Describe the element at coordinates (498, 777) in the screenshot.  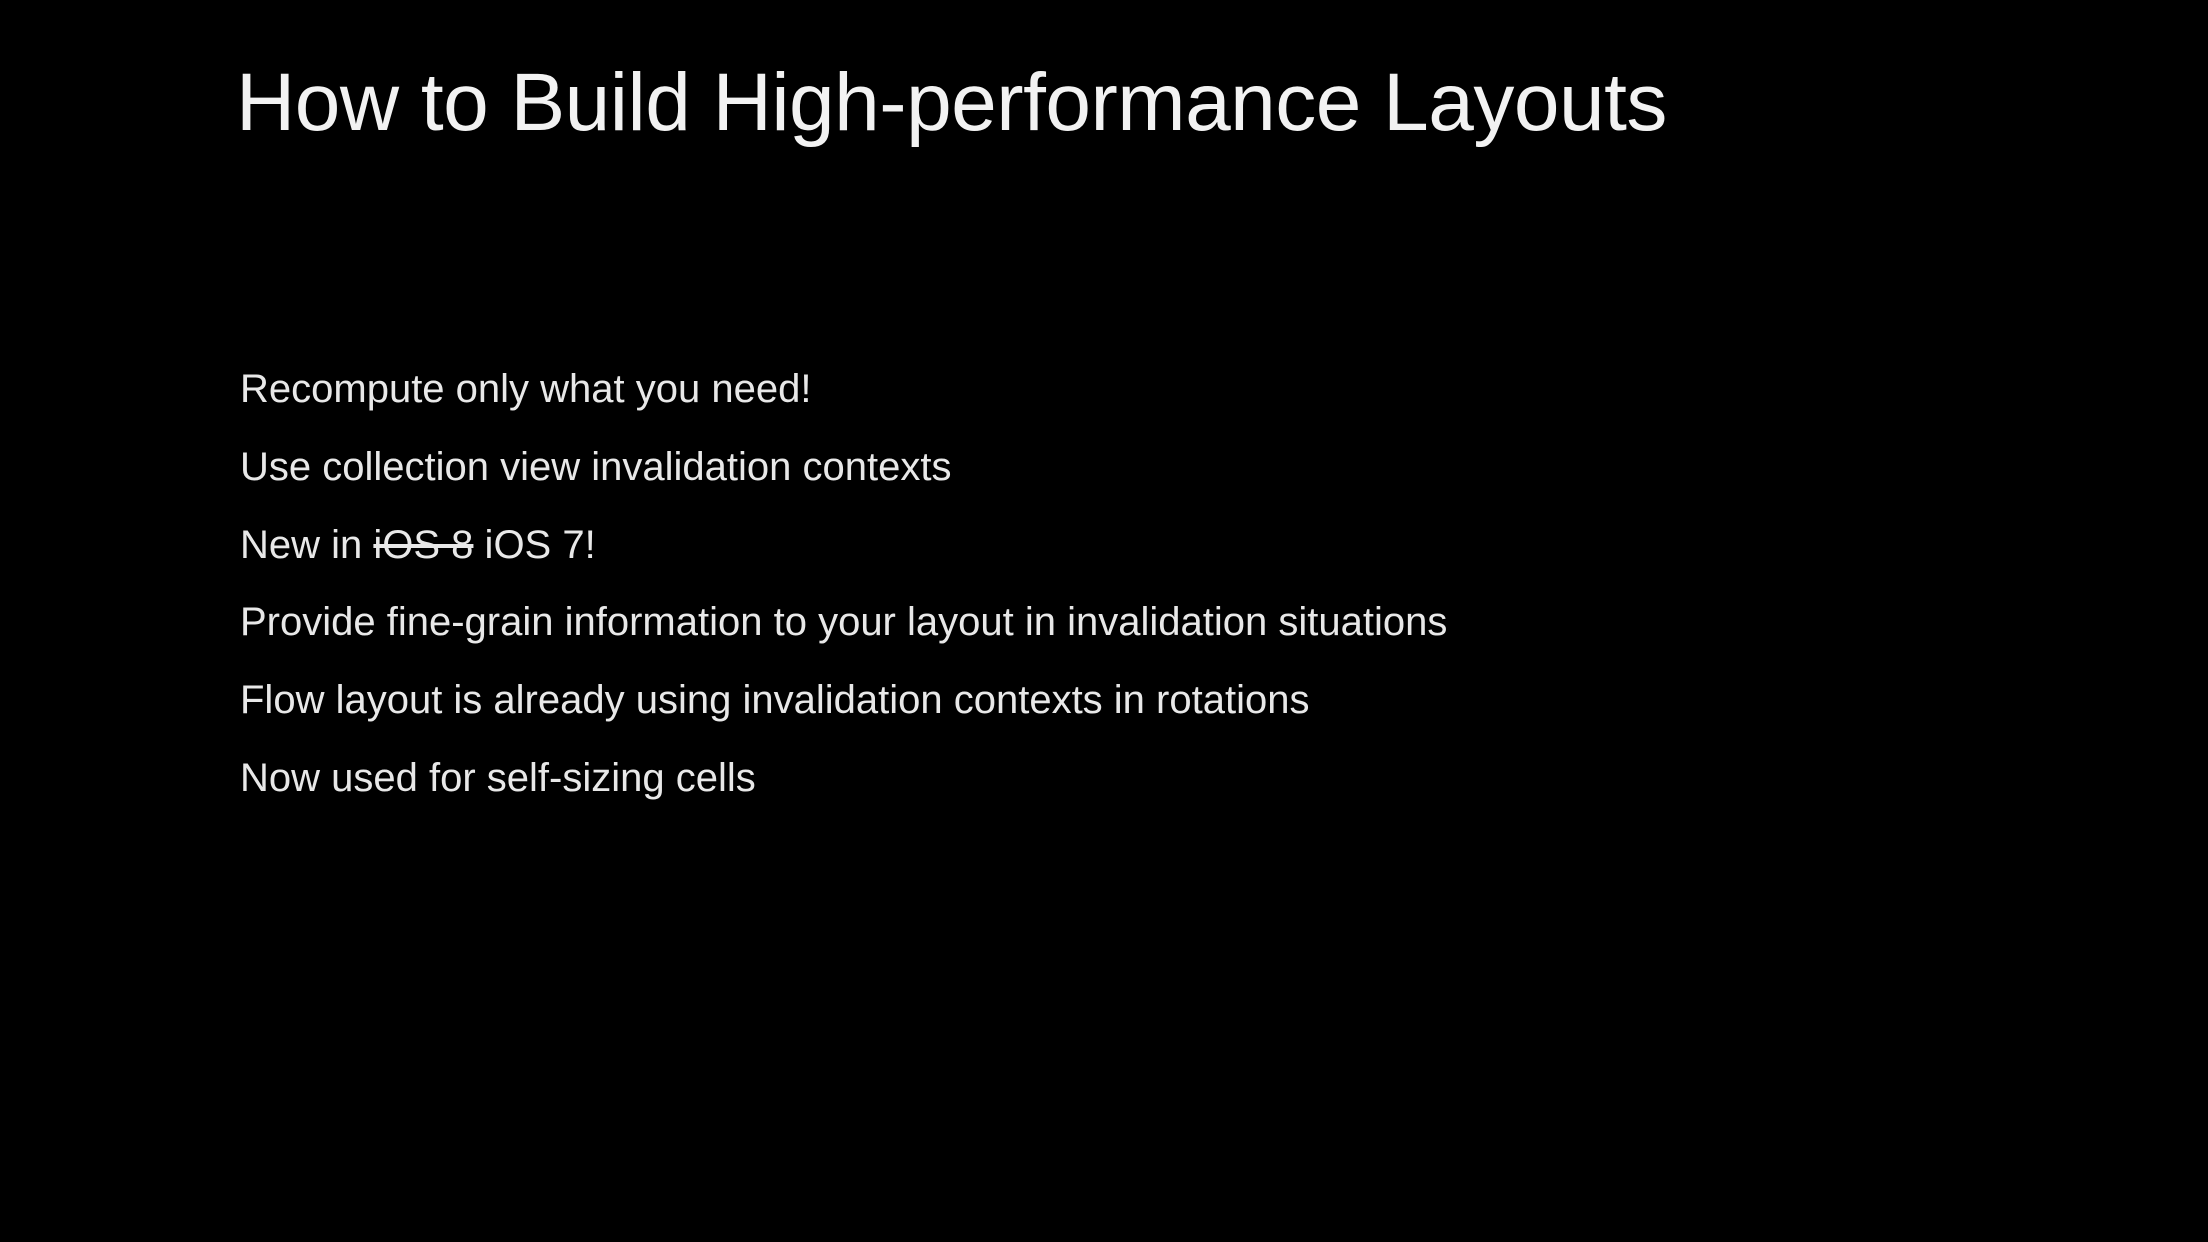
I see `bullet-item: Now used for self-sizing cells` at that location.